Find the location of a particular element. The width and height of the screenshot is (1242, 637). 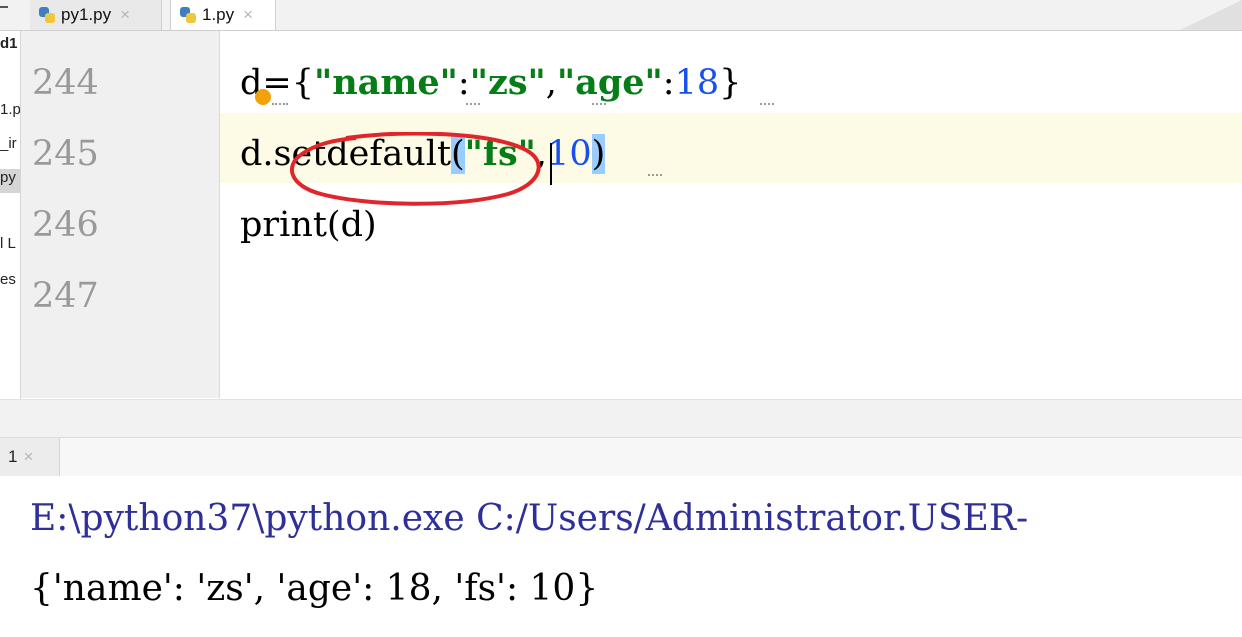

text-caret is located at coordinates (551, 164).